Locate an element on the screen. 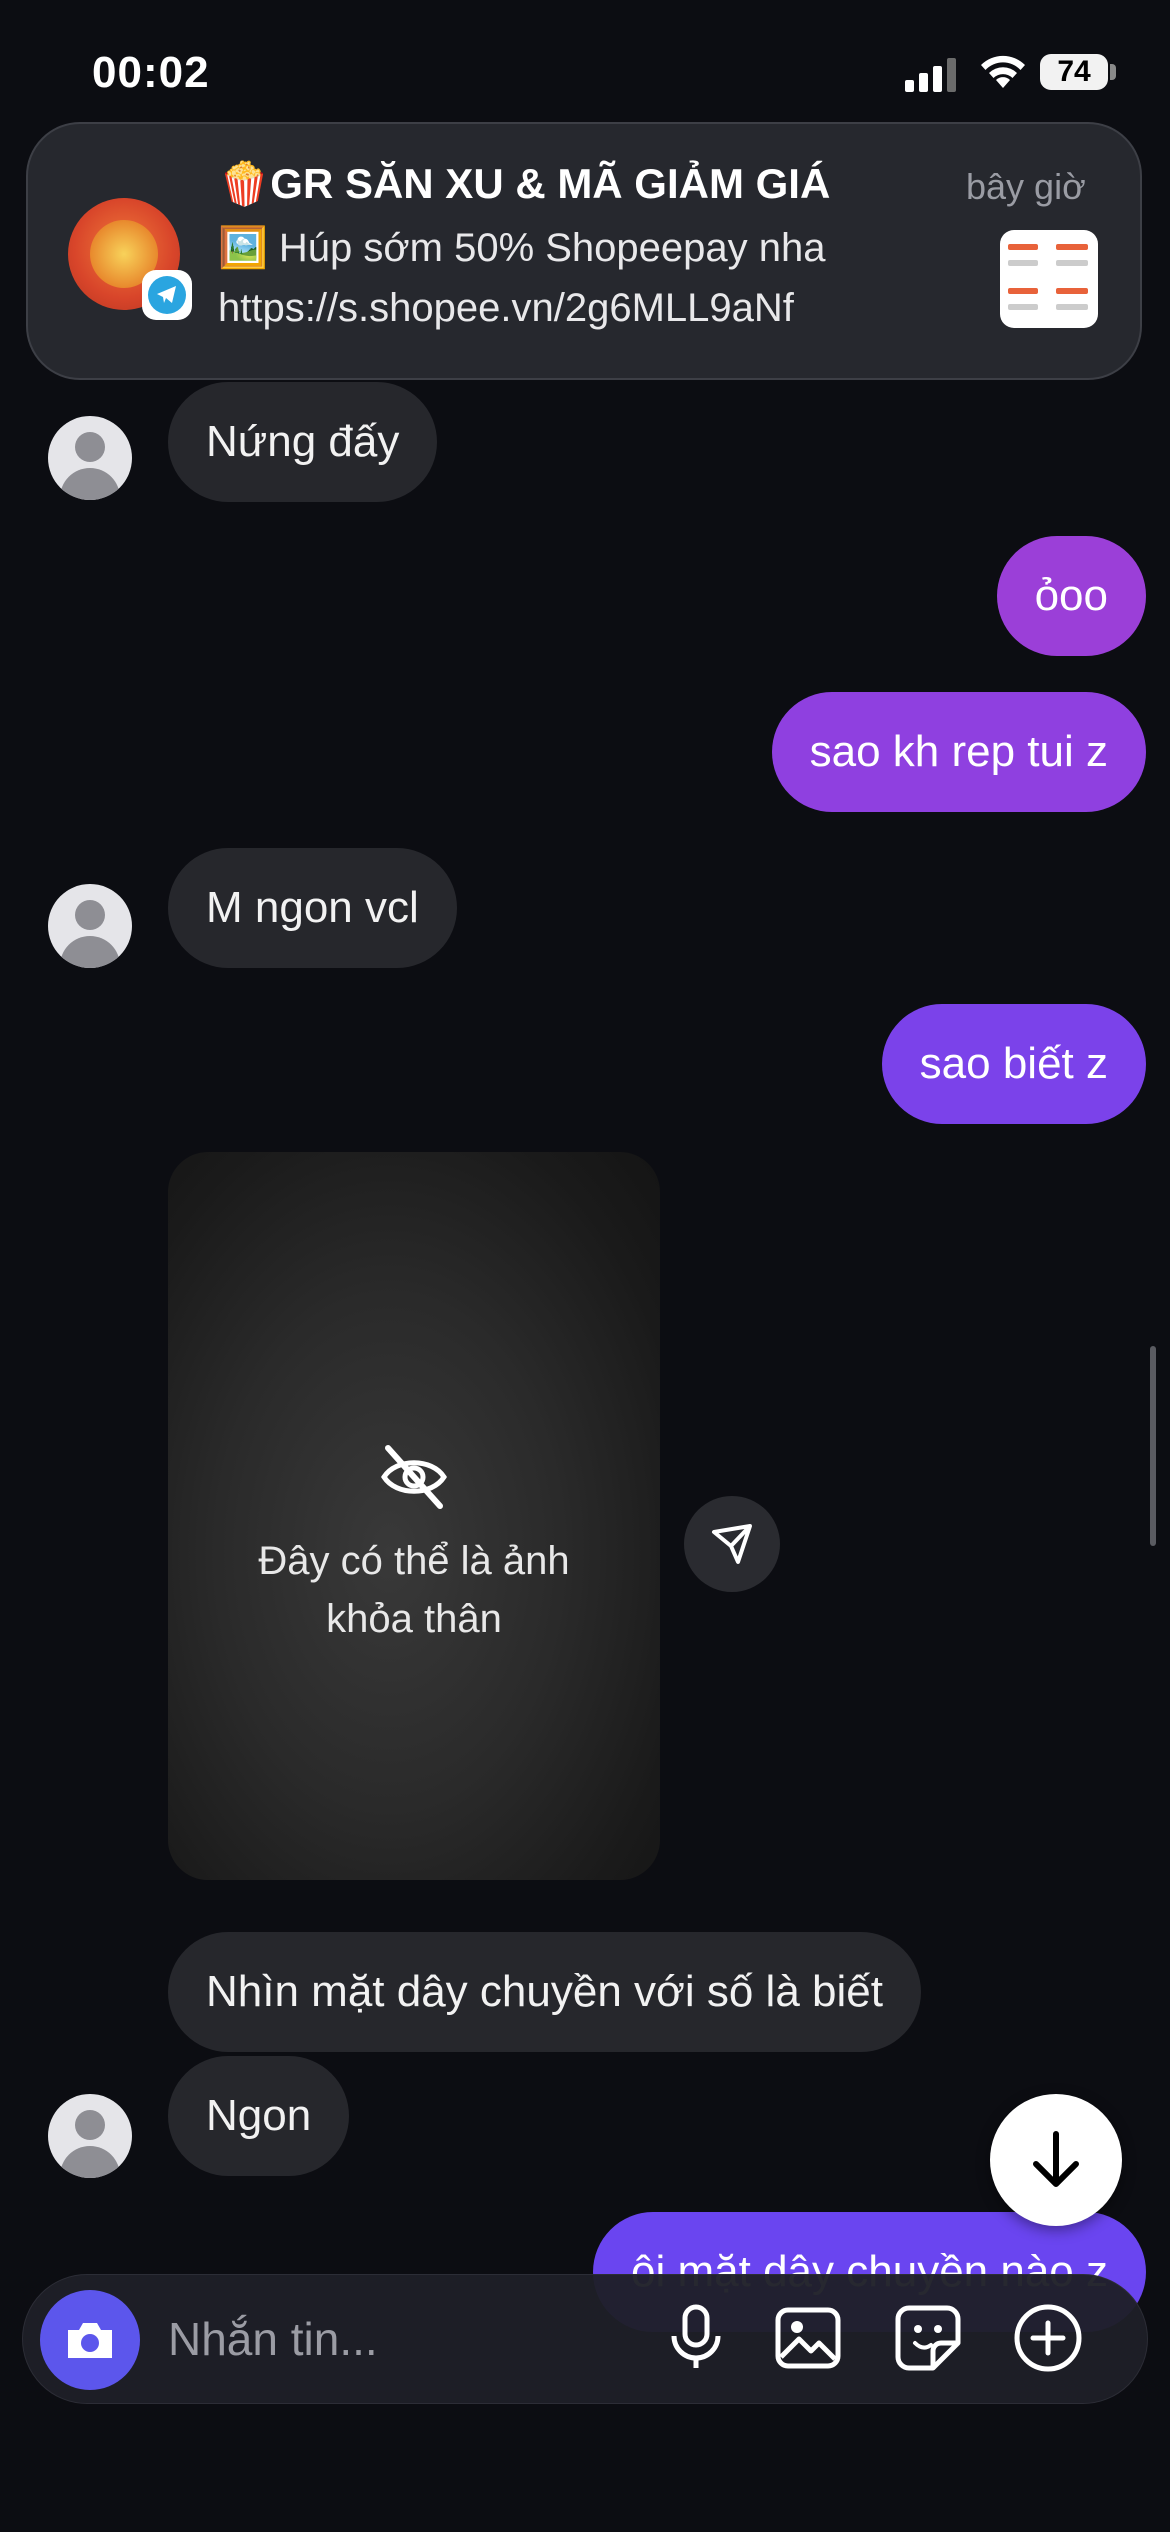  message-bubble-outgoing: ỏoo is located at coordinates (1071, 596).